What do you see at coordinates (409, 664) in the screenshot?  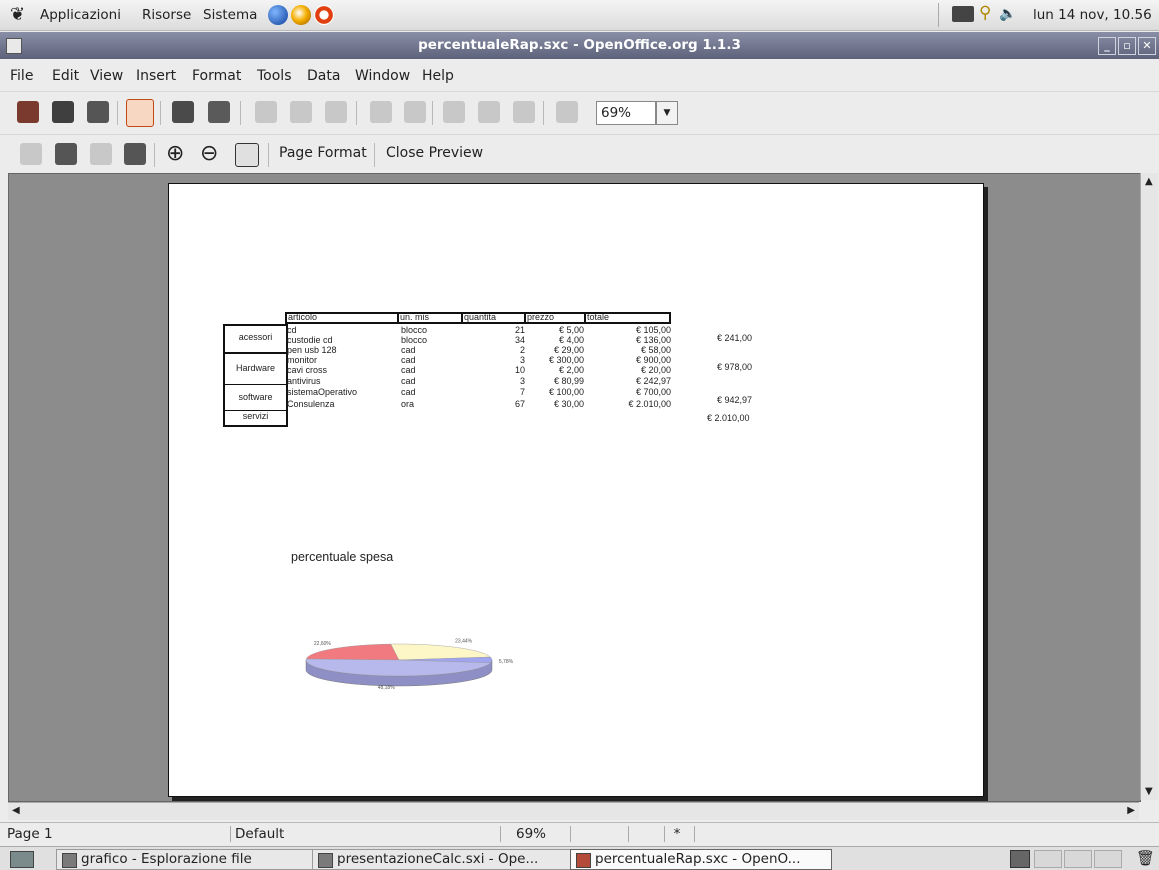 I see `pie-chart: 22,60% 23,44% 5,78% 48,18%` at bounding box center [409, 664].